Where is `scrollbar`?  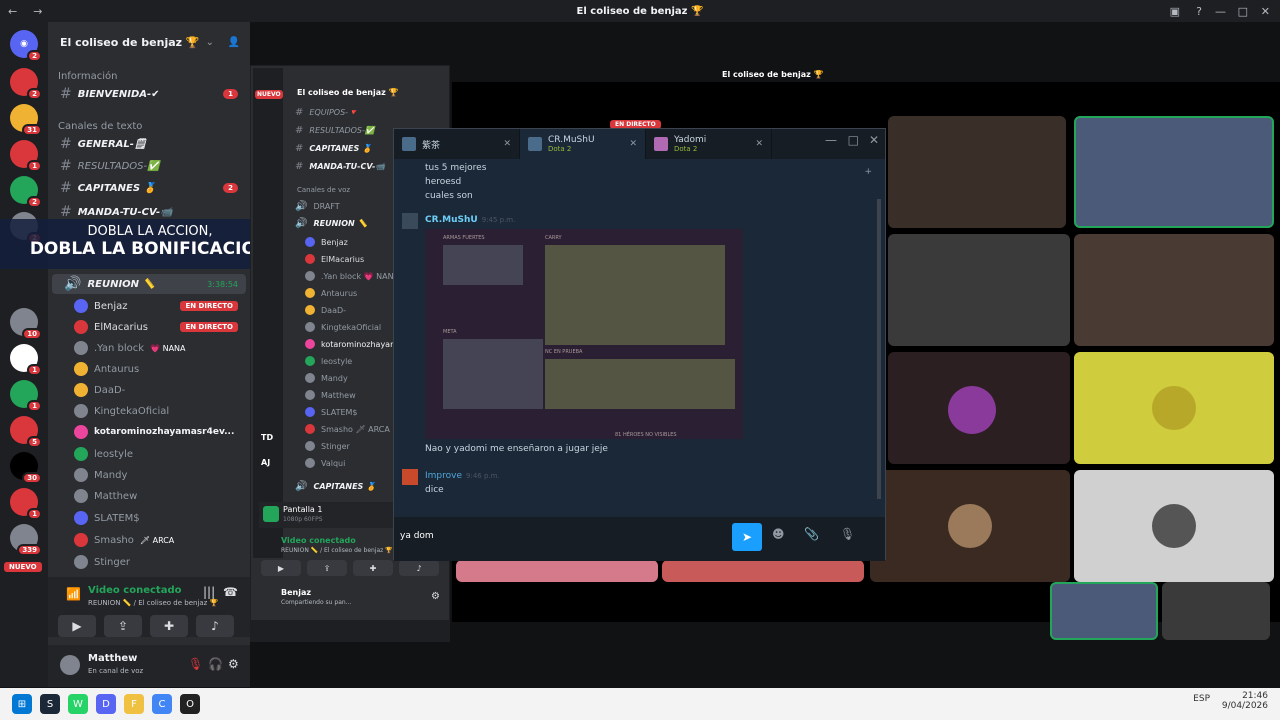 scrollbar is located at coordinates (879, 349).